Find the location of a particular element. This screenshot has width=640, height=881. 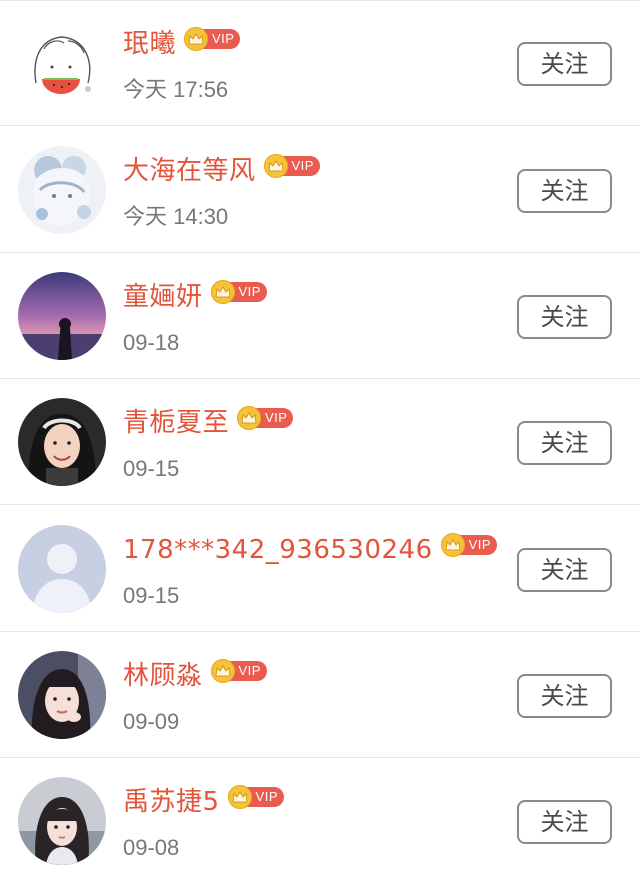

user-name: 青栀夏至 is located at coordinates (176, 423).